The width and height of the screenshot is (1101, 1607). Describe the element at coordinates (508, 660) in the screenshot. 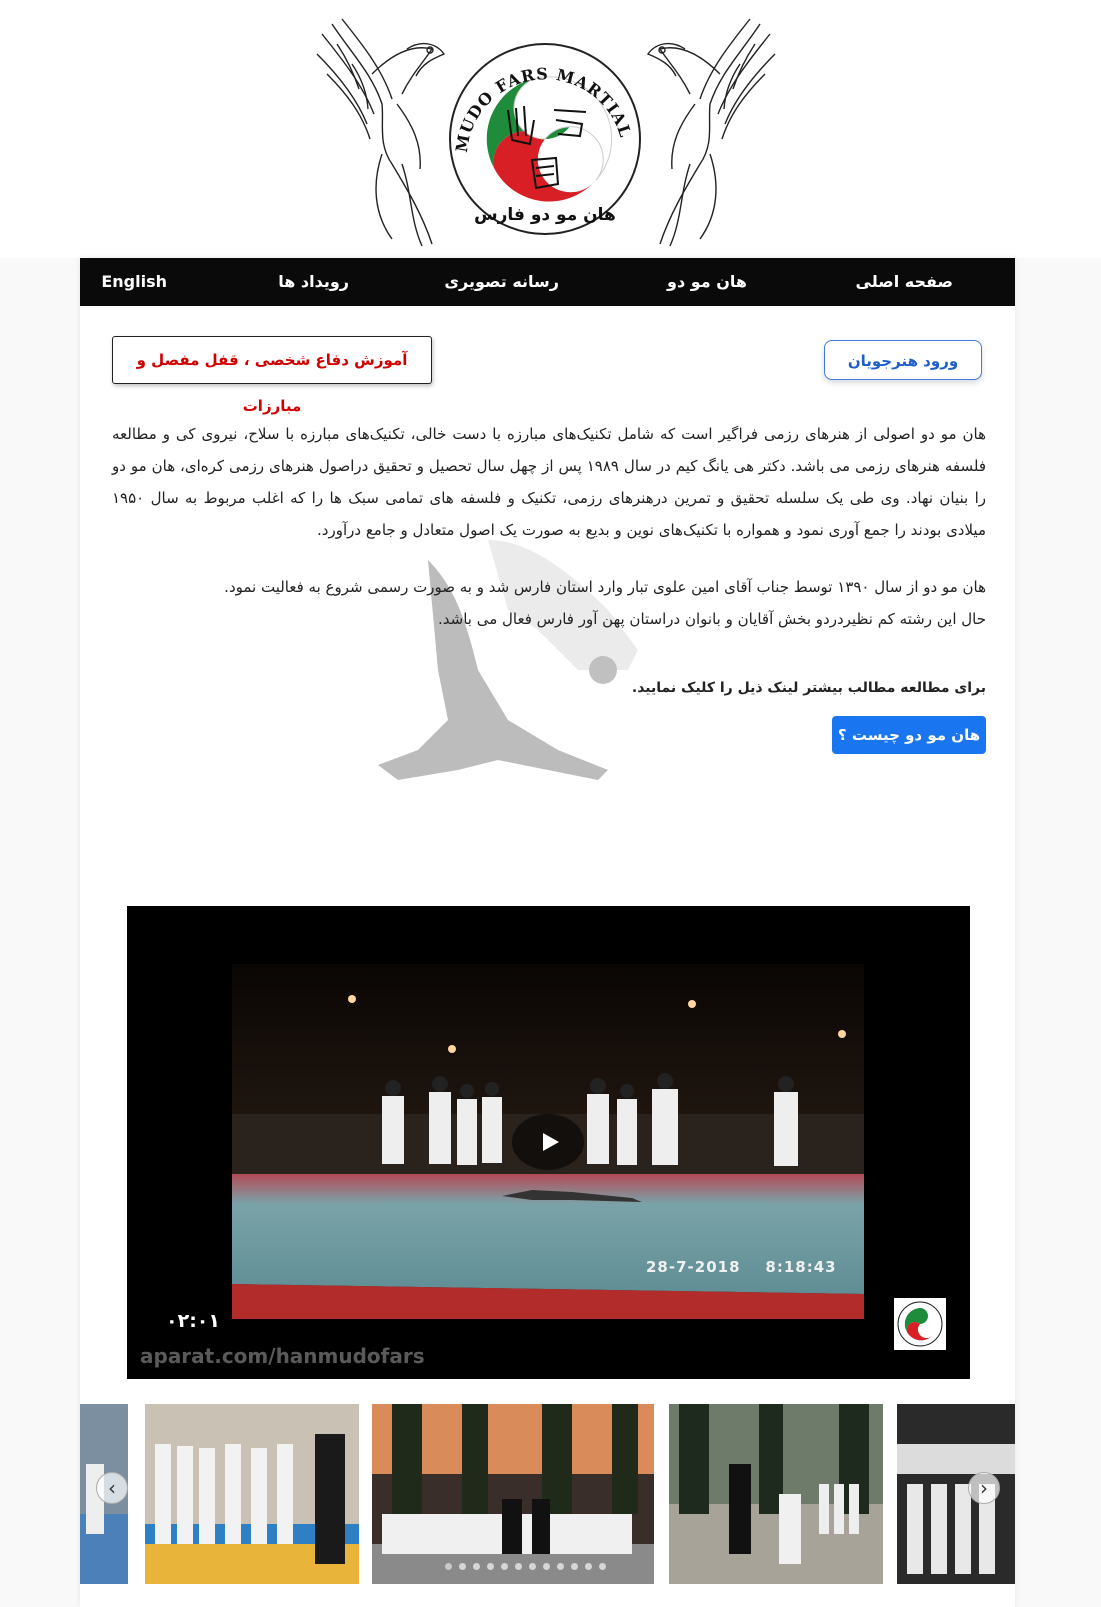

I see `martial-arts-throw-watermark` at that location.